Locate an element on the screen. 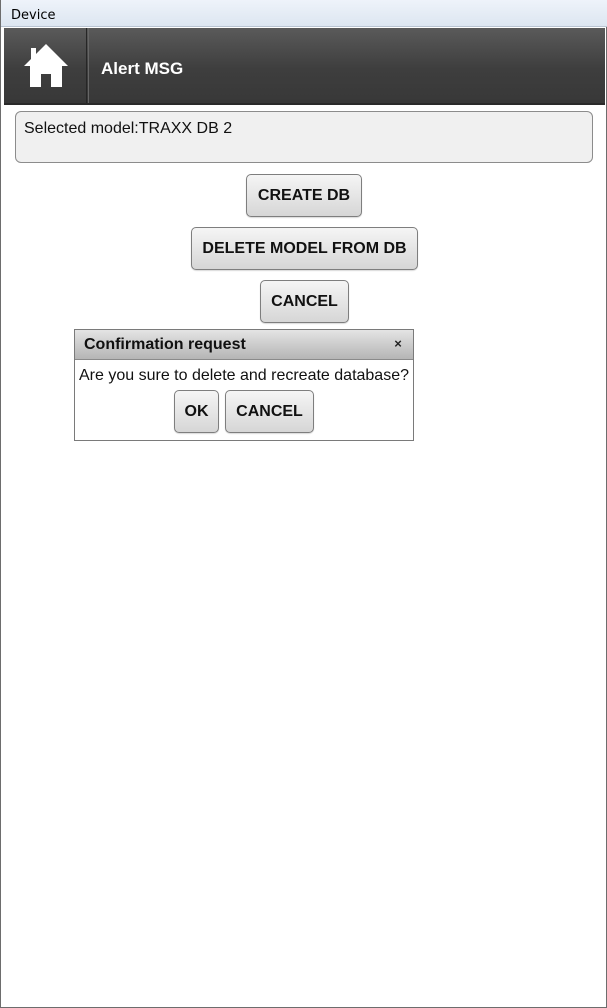 This screenshot has height=1008, width=607. page-title: Alert MSG is located at coordinates (142, 68).